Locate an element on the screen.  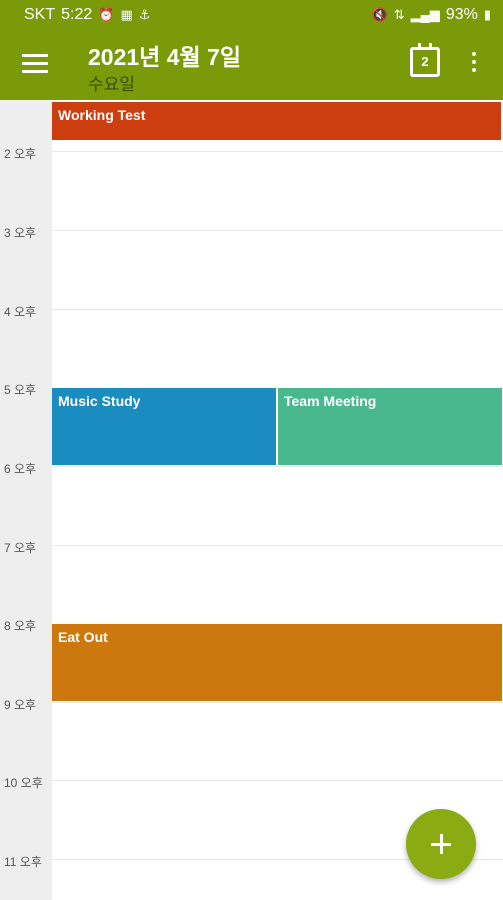
event-working-test: Working Test is located at coordinates (276, 121).